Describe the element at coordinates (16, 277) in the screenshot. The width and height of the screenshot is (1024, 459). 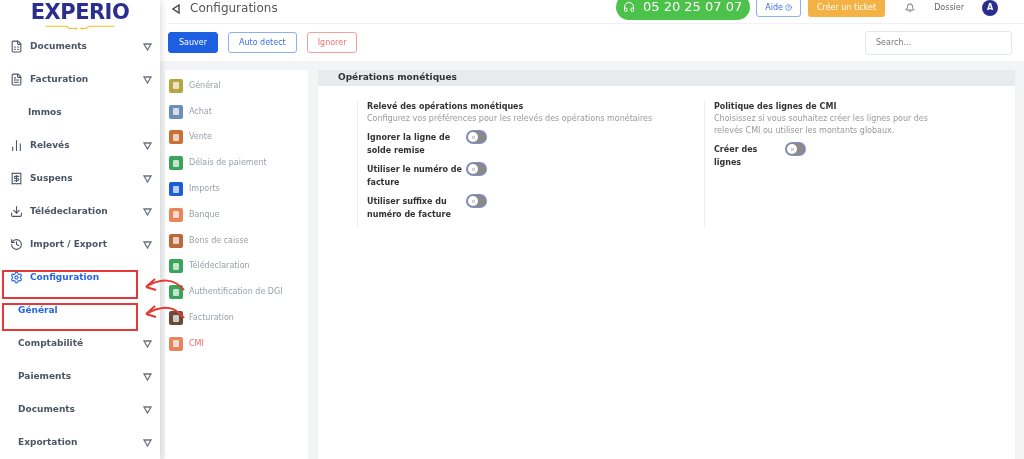
I see `settings-icon` at that location.